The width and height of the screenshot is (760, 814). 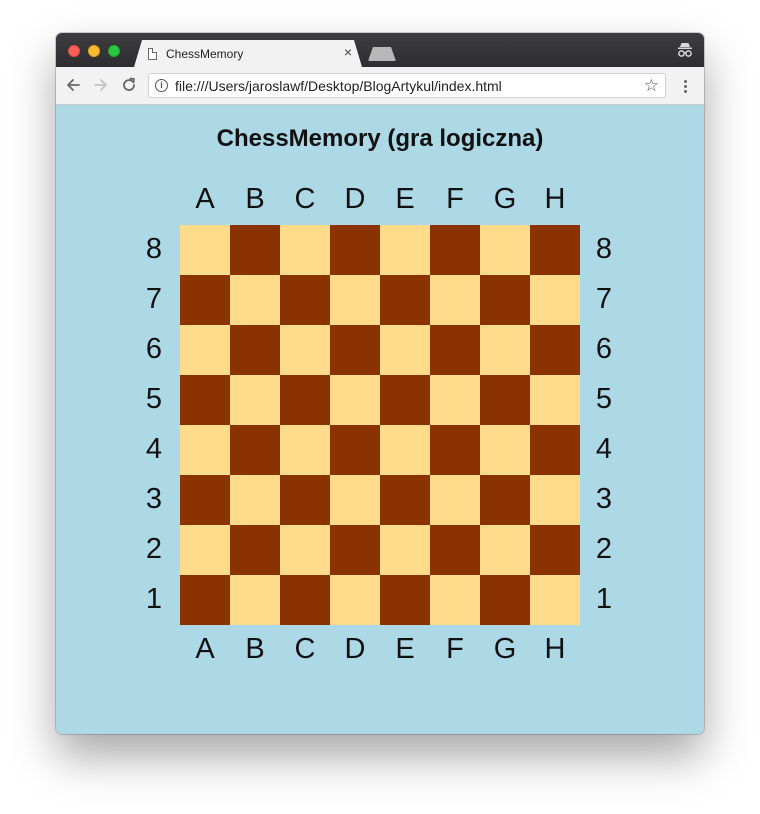 What do you see at coordinates (455, 550) in the screenshot?
I see `square-f2` at bounding box center [455, 550].